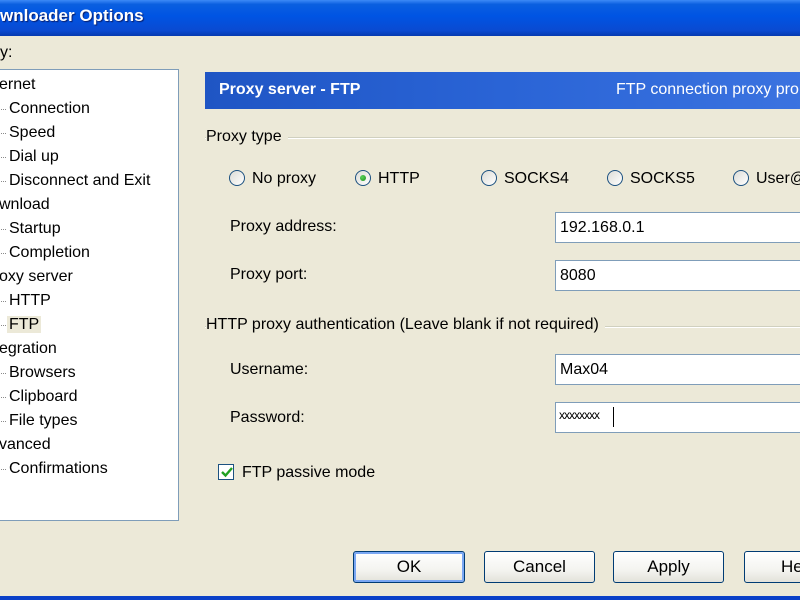 This screenshot has width=800, height=600. Describe the element at coordinates (25, 205) in the screenshot. I see `tree-item-download: wnload` at that location.